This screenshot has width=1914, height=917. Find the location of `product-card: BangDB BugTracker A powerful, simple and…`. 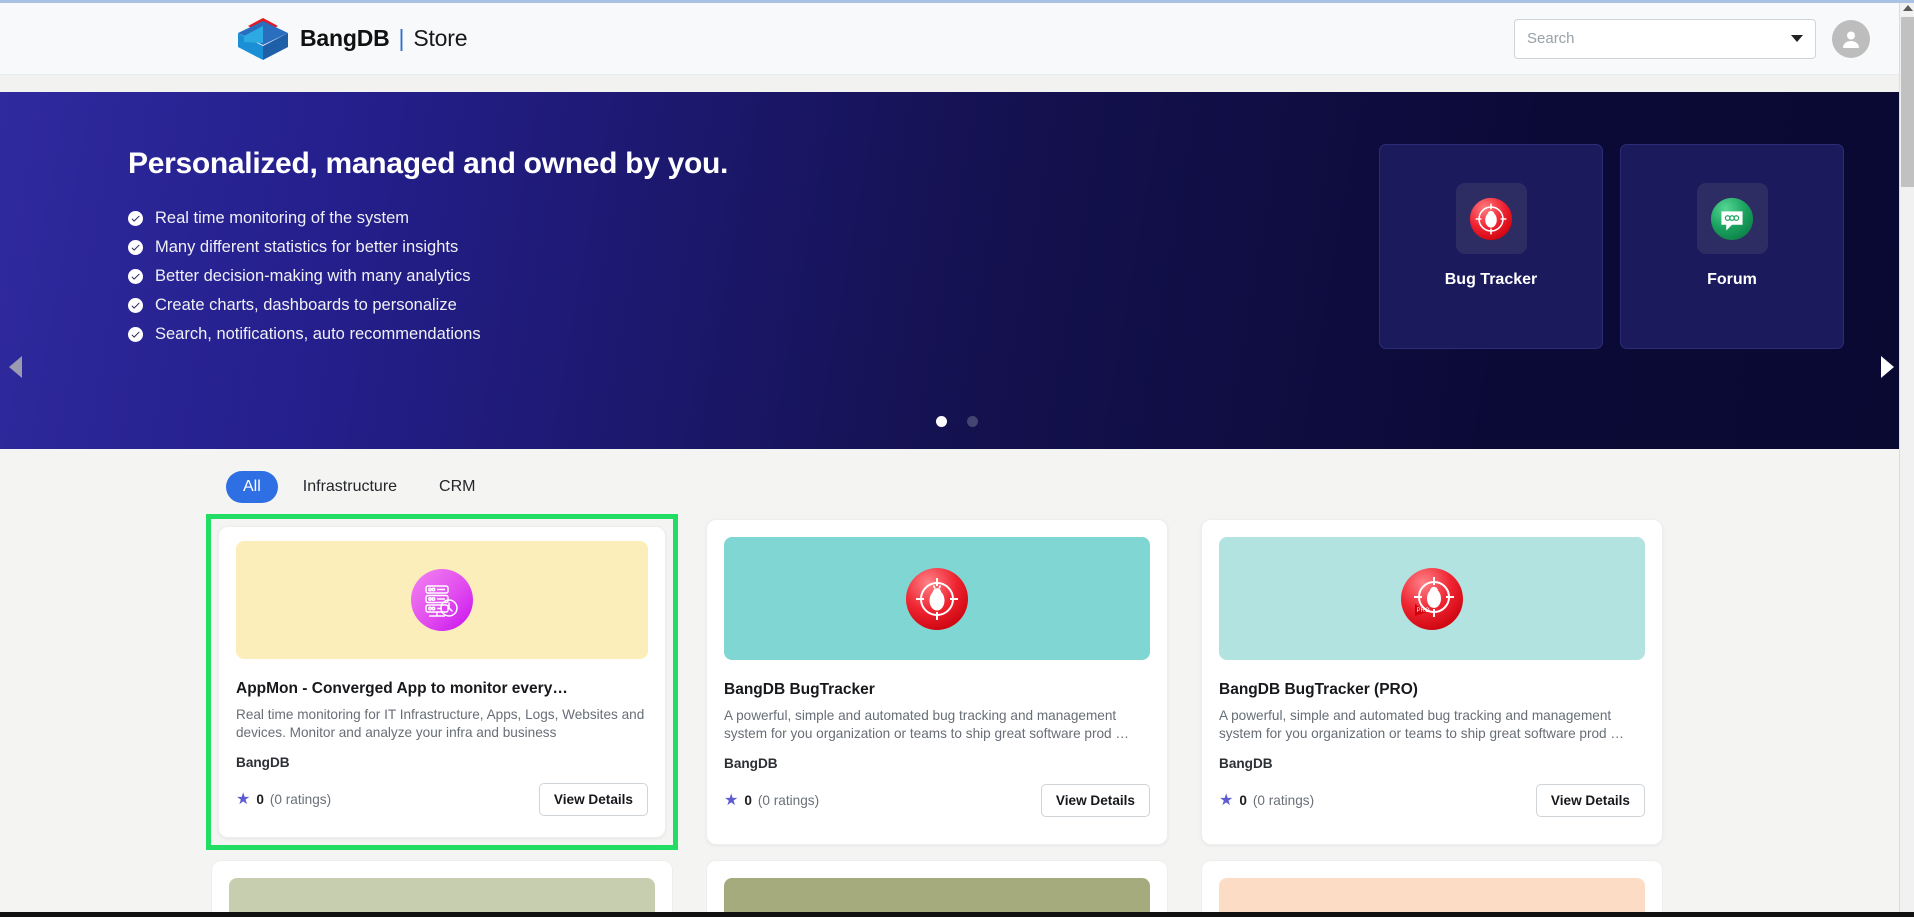

product-card: BangDB BugTracker A powerful, simple and… is located at coordinates (937, 682).